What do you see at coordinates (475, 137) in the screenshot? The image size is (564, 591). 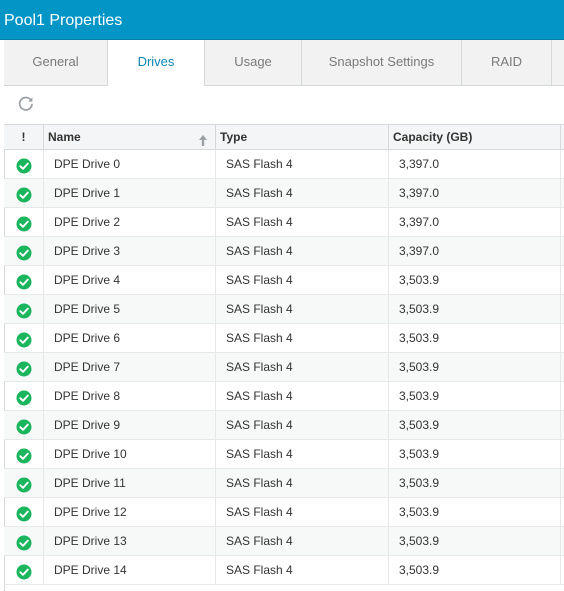 I see `column-header-capacity: Capacity (GB)` at bounding box center [475, 137].